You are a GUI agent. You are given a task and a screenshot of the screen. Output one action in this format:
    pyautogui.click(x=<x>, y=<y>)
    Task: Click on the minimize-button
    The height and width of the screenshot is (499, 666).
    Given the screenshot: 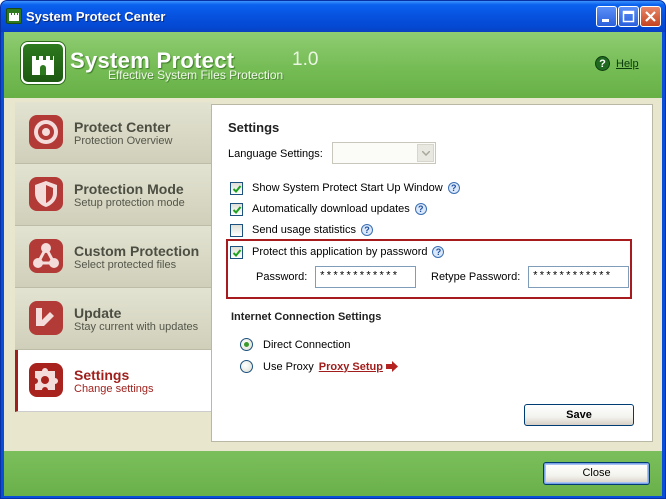 What is the action you would take?
    pyautogui.click(x=606, y=16)
    